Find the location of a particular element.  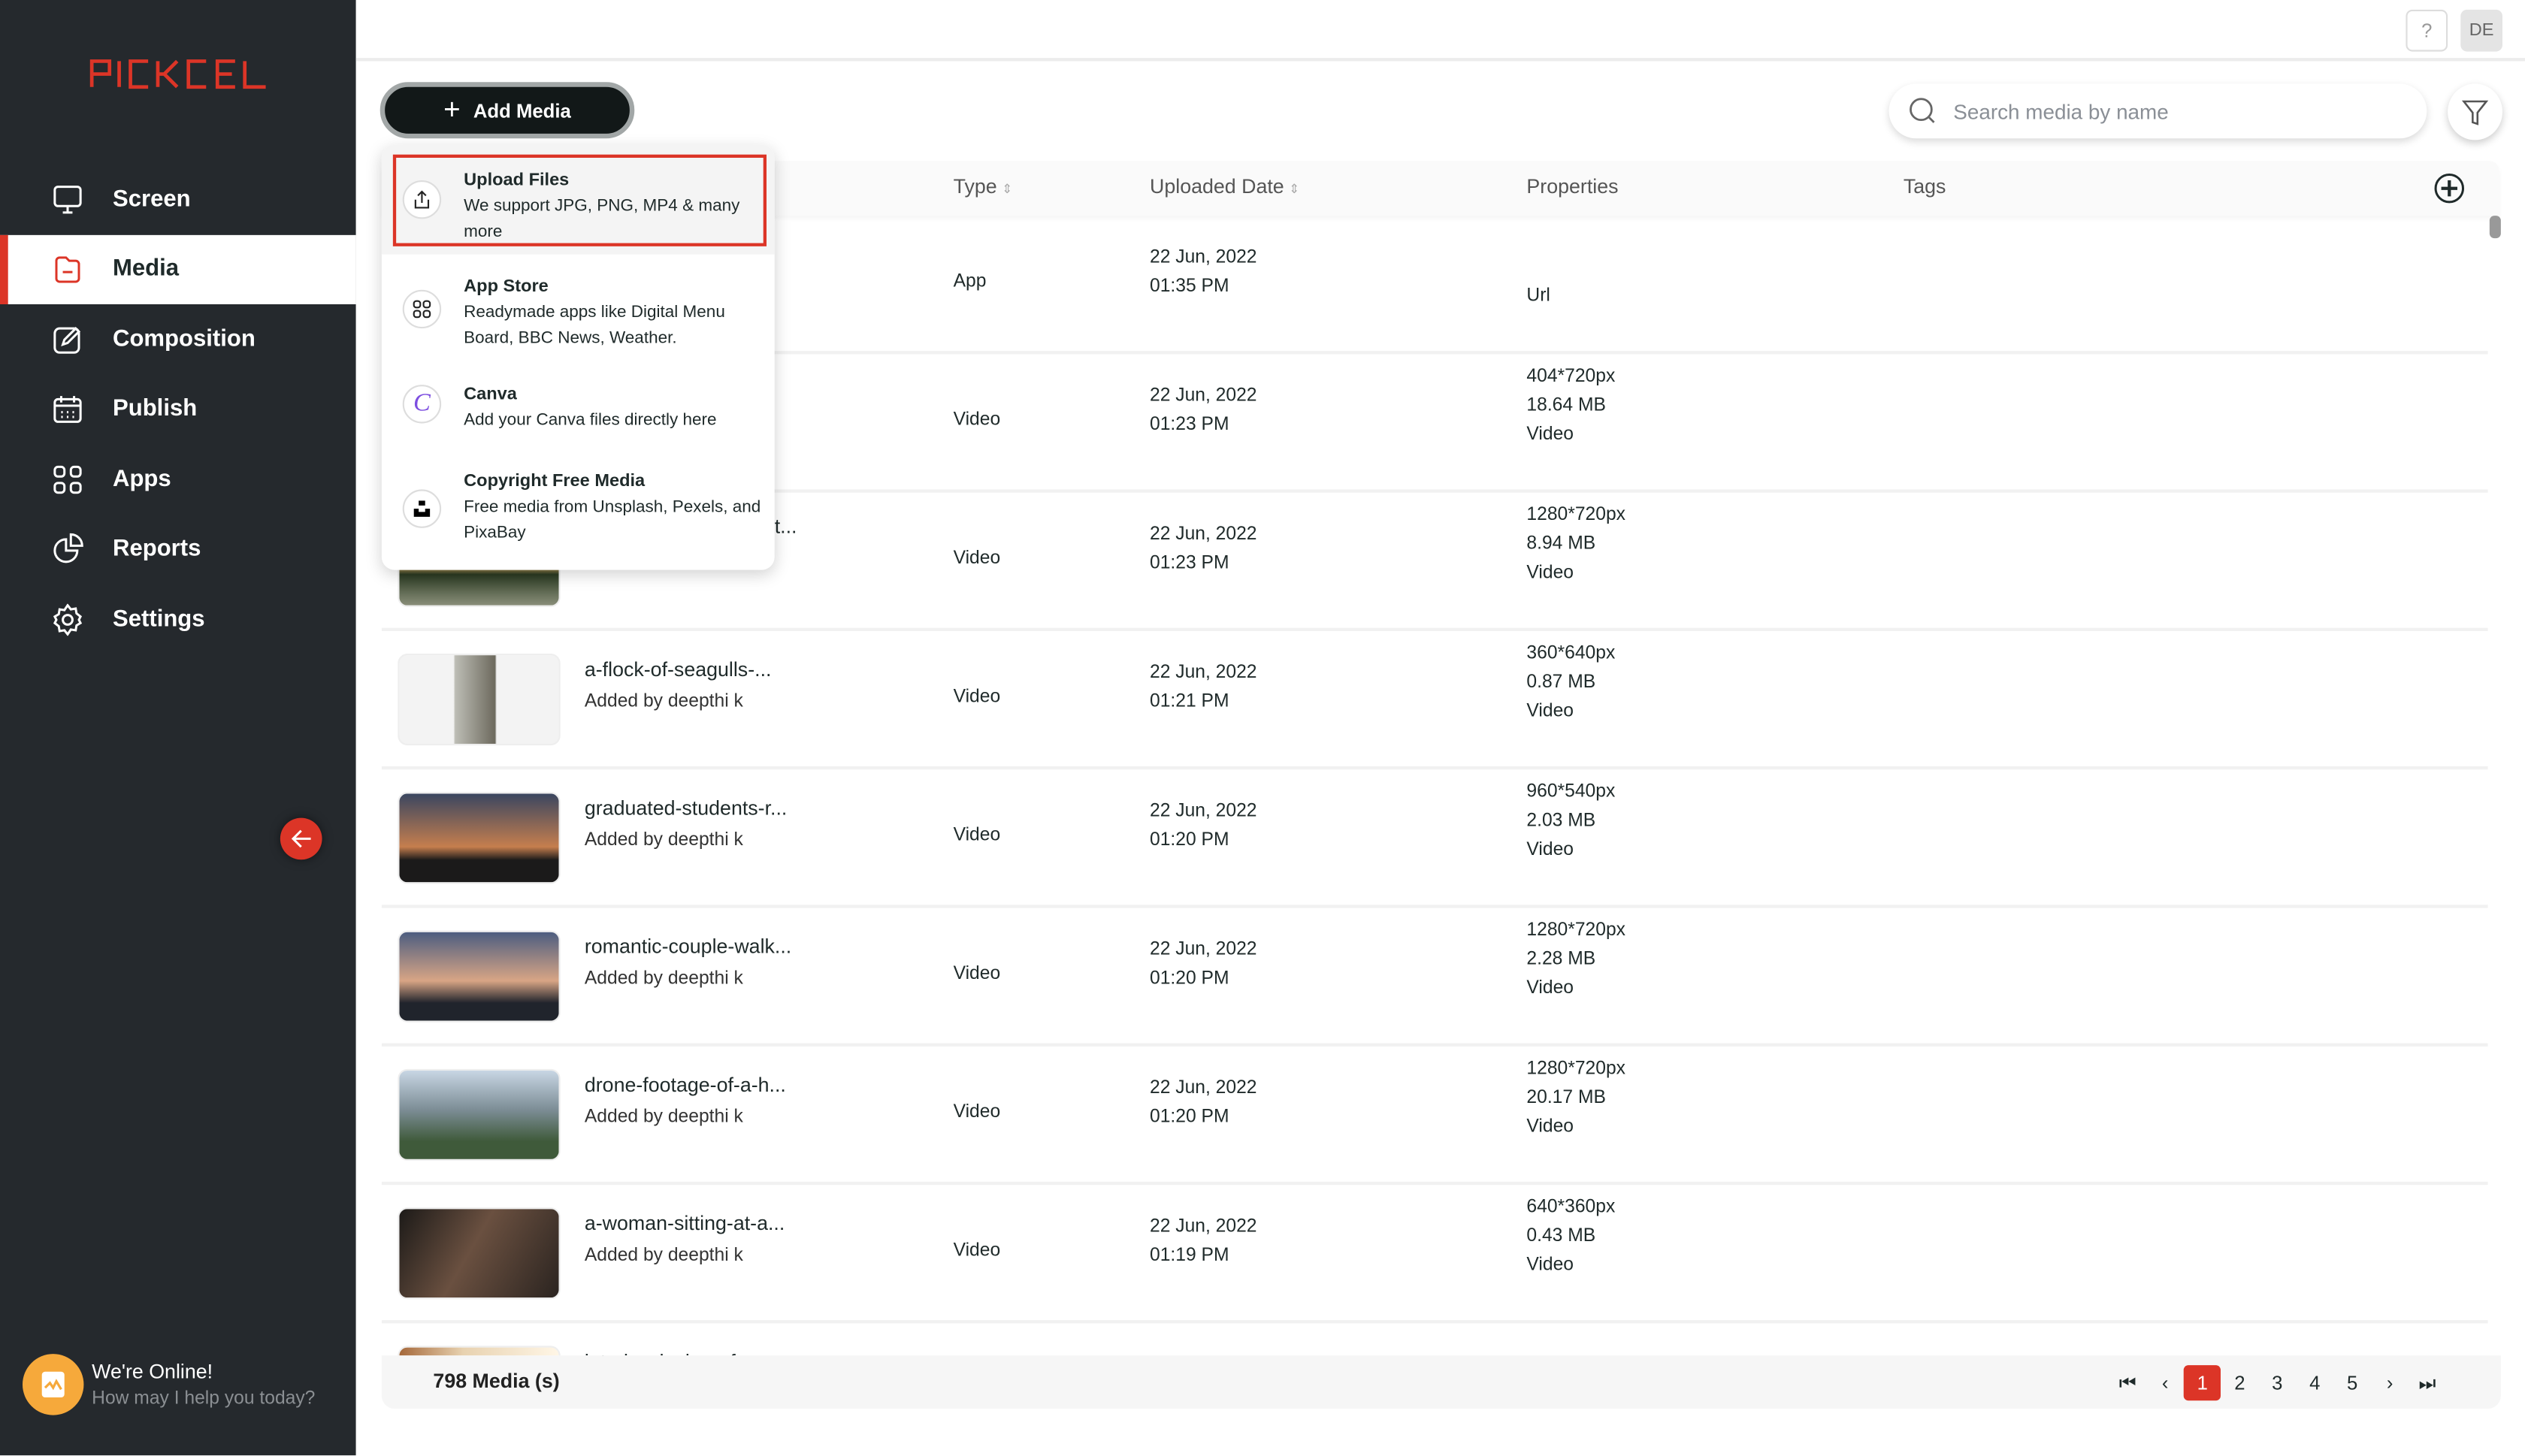

add-media-button: + Add Media is located at coordinates (507, 110).